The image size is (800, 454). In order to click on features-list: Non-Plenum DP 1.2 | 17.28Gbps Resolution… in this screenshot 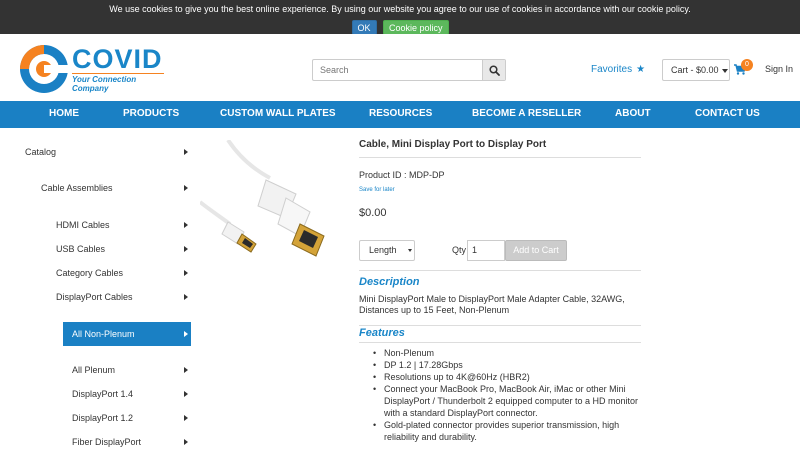, I will do `click(507, 395)`.